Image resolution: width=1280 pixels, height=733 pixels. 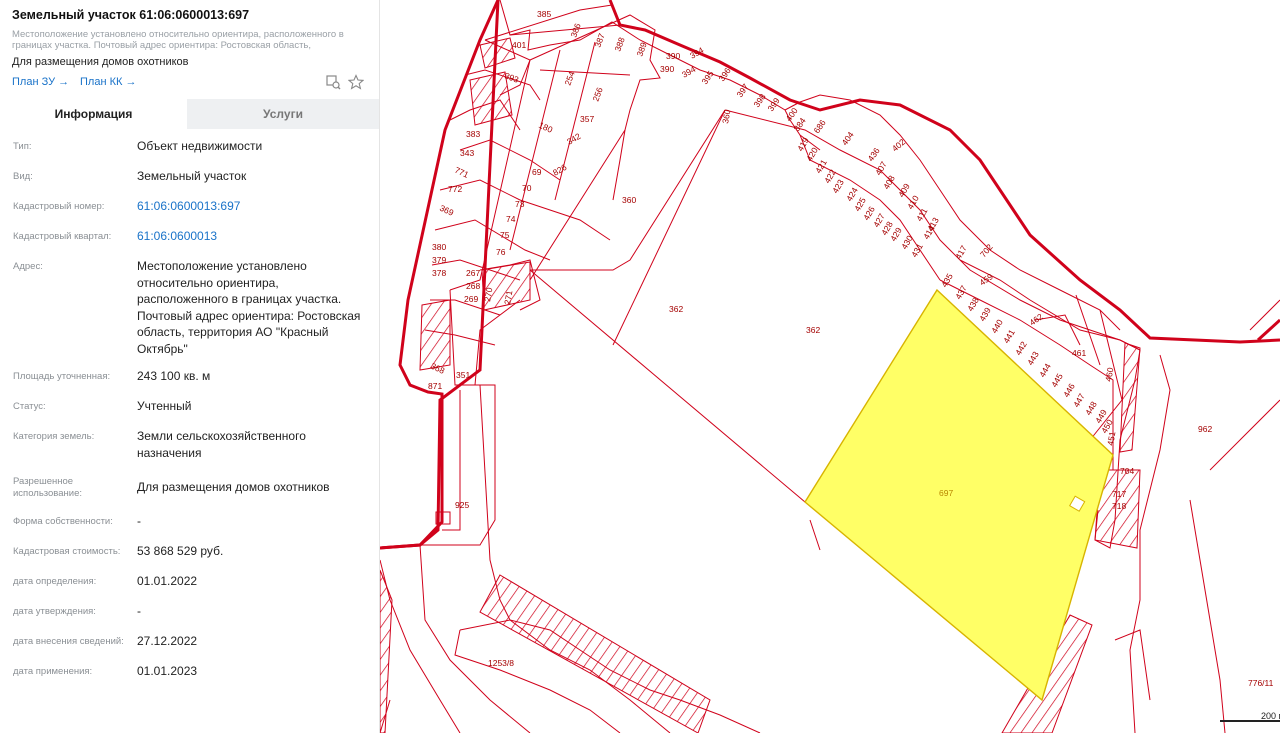 What do you see at coordinates (961, 252) in the screenshot?
I see `parcel-label: 417` at bounding box center [961, 252].